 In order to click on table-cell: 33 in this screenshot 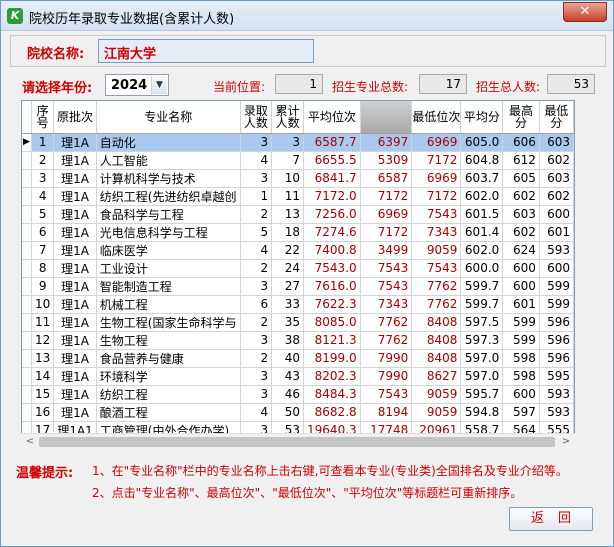, I will do `click(288, 304)`.